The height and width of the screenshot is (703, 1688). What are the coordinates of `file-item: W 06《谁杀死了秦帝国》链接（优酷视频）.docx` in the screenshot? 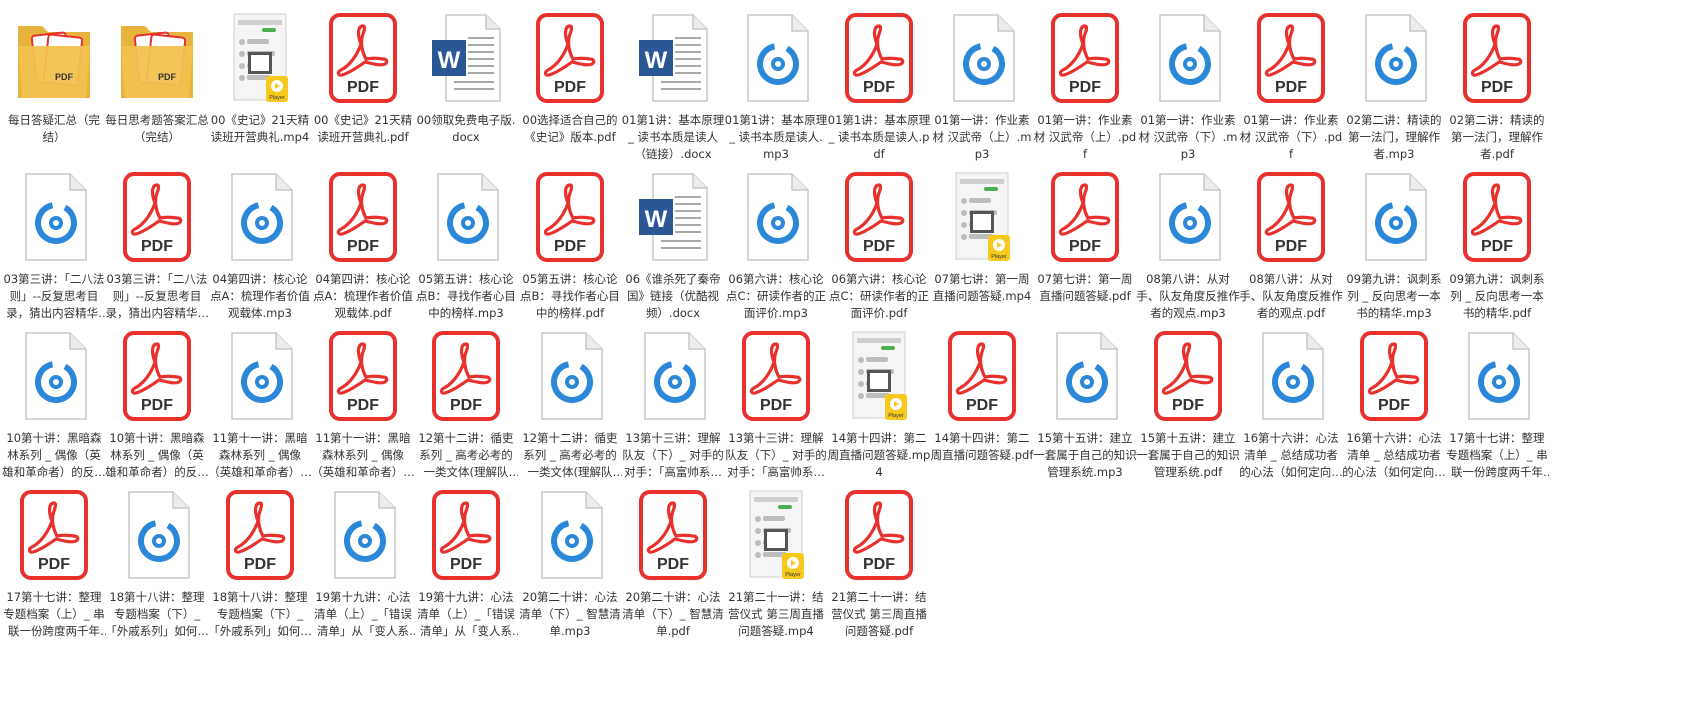 It's located at (673, 242).